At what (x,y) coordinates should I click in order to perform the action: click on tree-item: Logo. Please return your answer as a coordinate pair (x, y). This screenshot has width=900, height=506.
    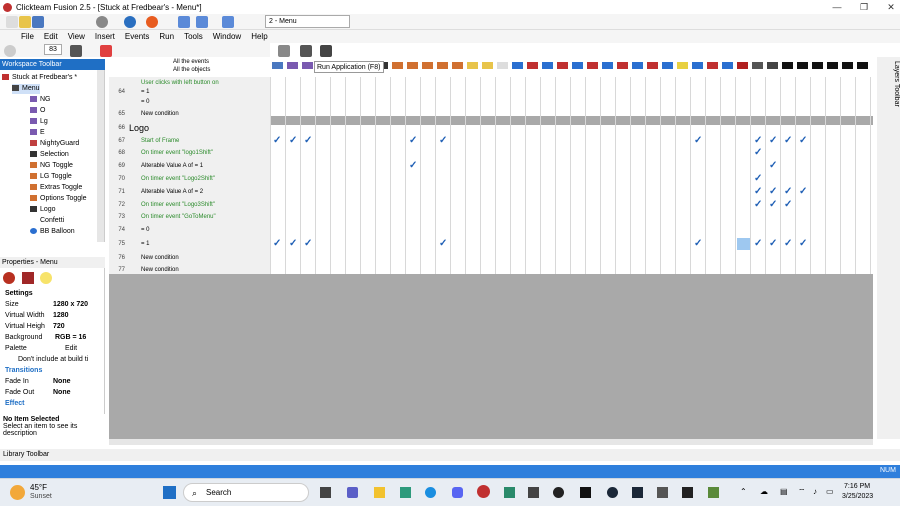
    Looking at the image, I should click on (43, 210).